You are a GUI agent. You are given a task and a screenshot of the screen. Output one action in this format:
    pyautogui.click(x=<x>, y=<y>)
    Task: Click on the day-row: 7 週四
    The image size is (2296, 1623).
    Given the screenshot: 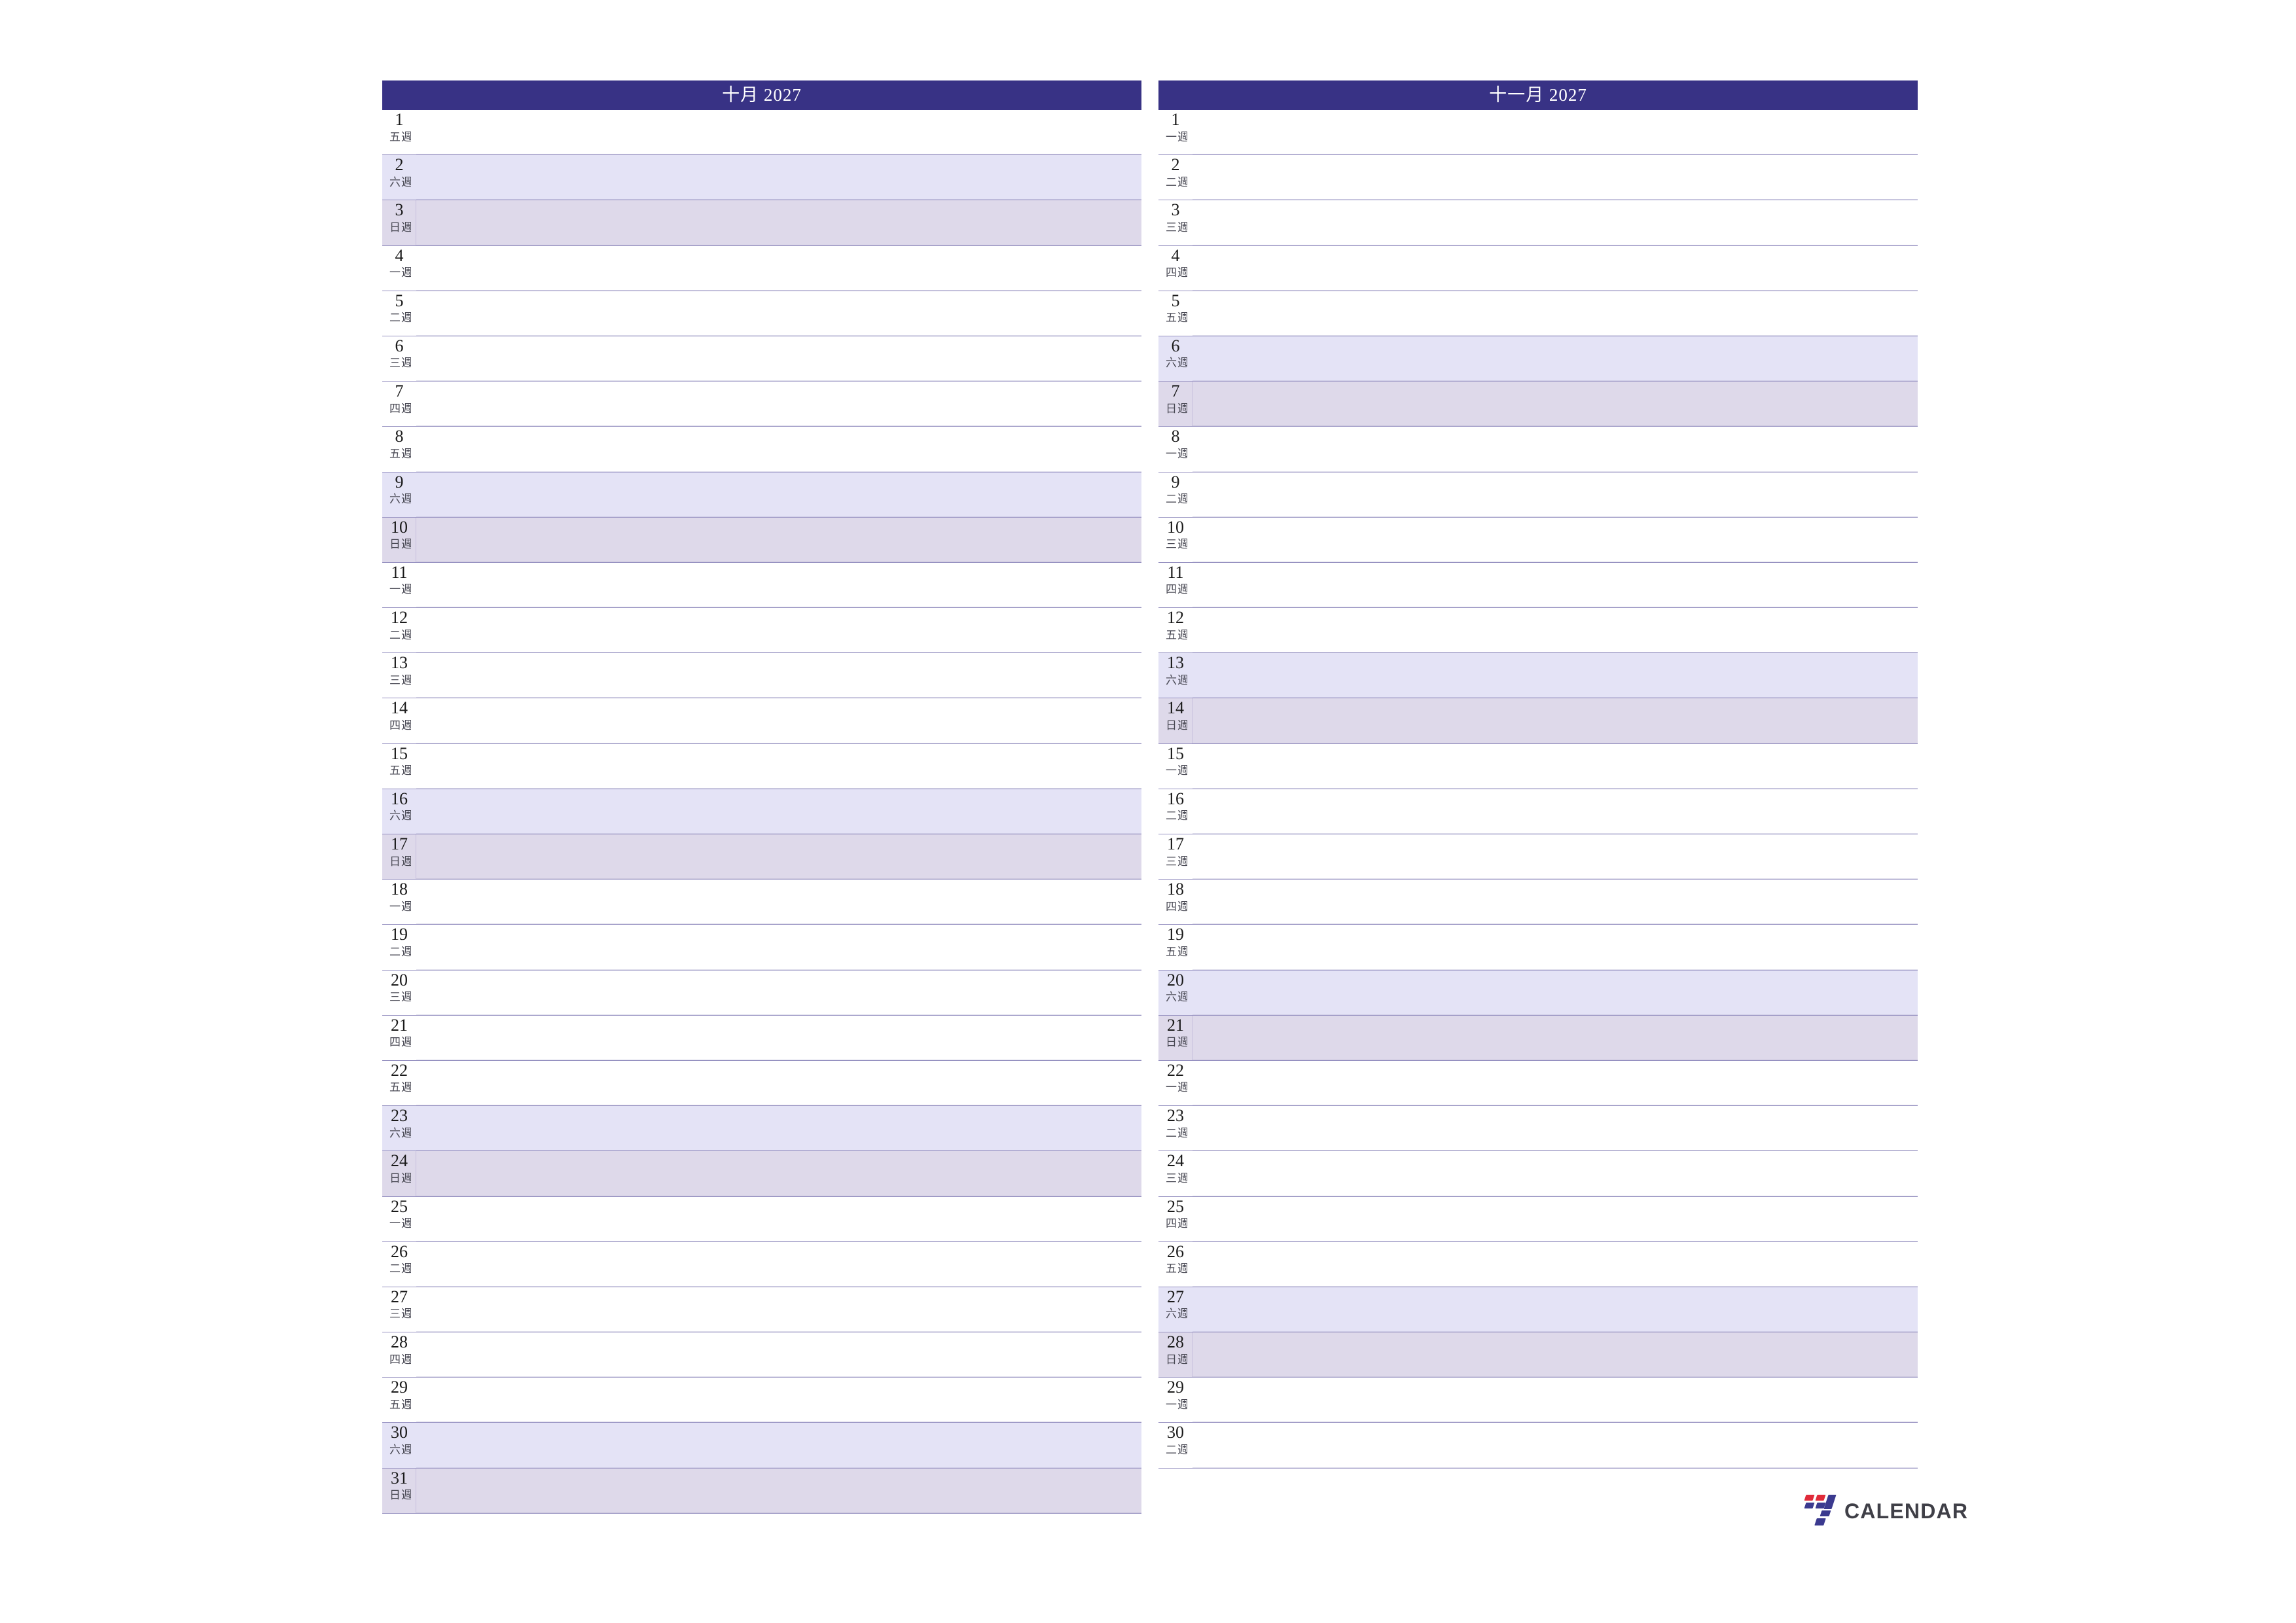 What is the action you would take?
    pyautogui.click(x=761, y=405)
    